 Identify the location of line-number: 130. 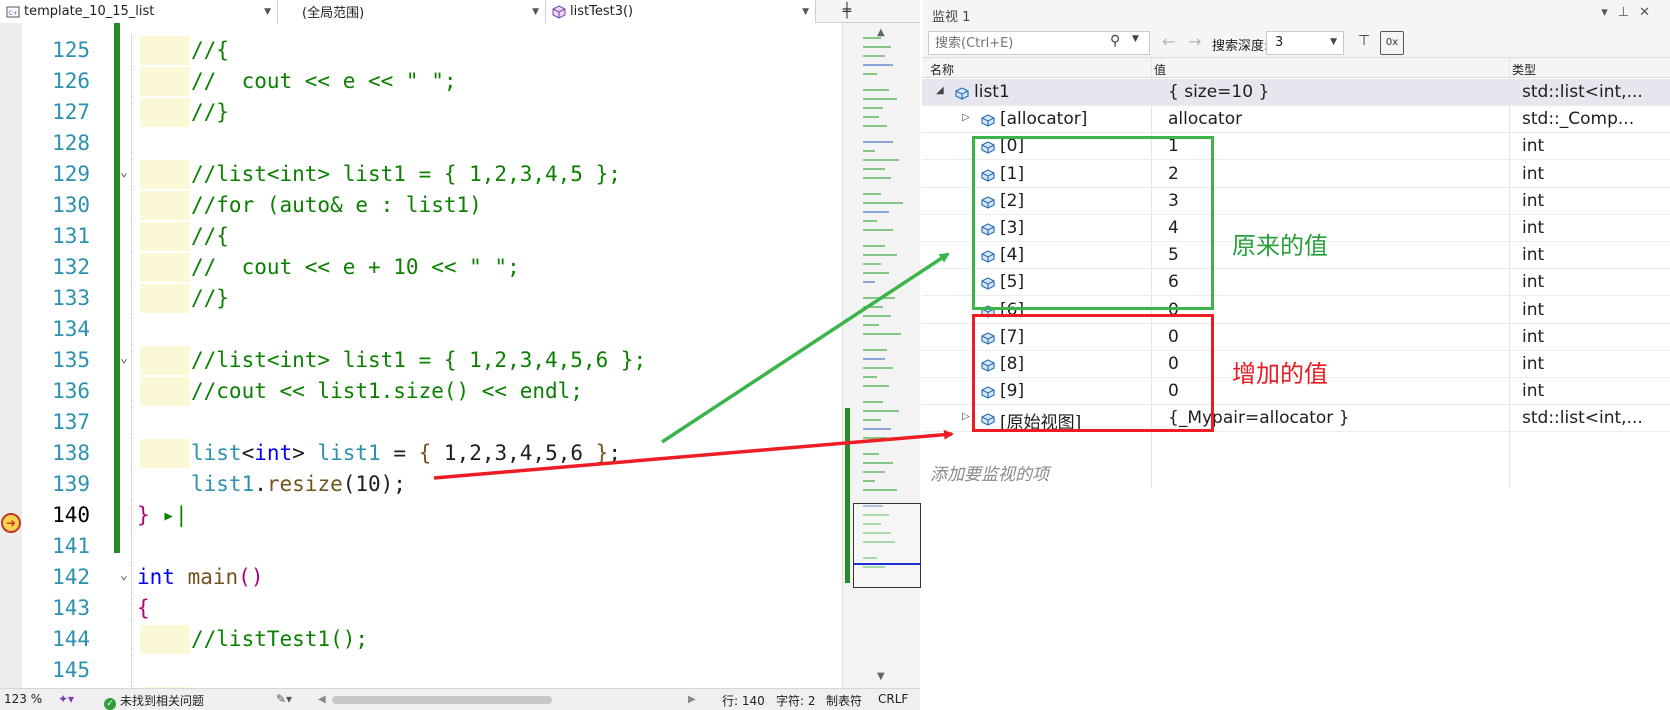
(71, 205).